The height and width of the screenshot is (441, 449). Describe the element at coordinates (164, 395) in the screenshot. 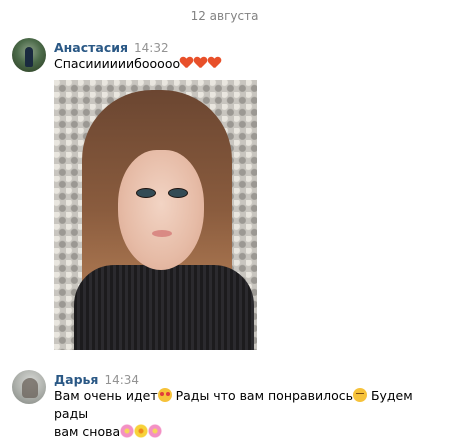

I see `smiling-face-with-heart-eyes-icon` at that location.